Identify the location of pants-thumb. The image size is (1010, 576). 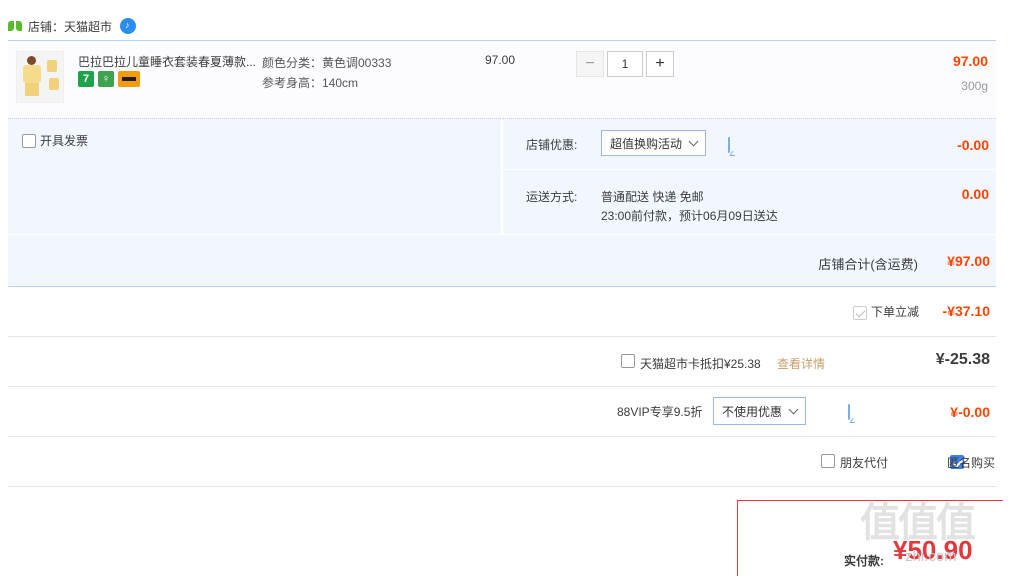
(54, 84).